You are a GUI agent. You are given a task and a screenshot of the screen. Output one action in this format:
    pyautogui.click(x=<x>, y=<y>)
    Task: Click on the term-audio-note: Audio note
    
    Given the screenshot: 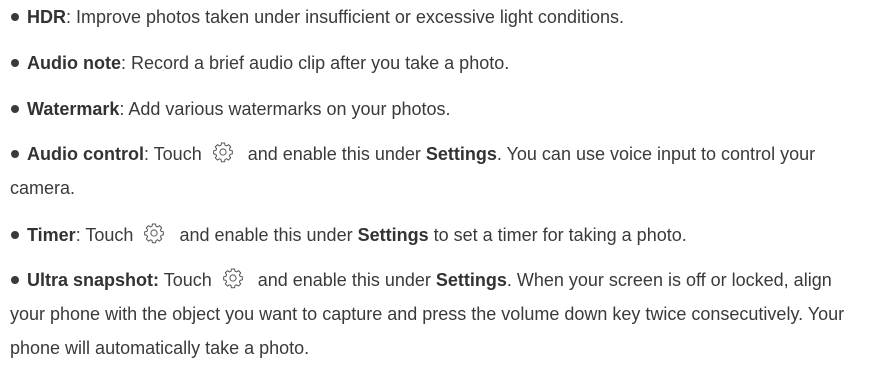 What is the action you would take?
    pyautogui.click(x=74, y=63)
    